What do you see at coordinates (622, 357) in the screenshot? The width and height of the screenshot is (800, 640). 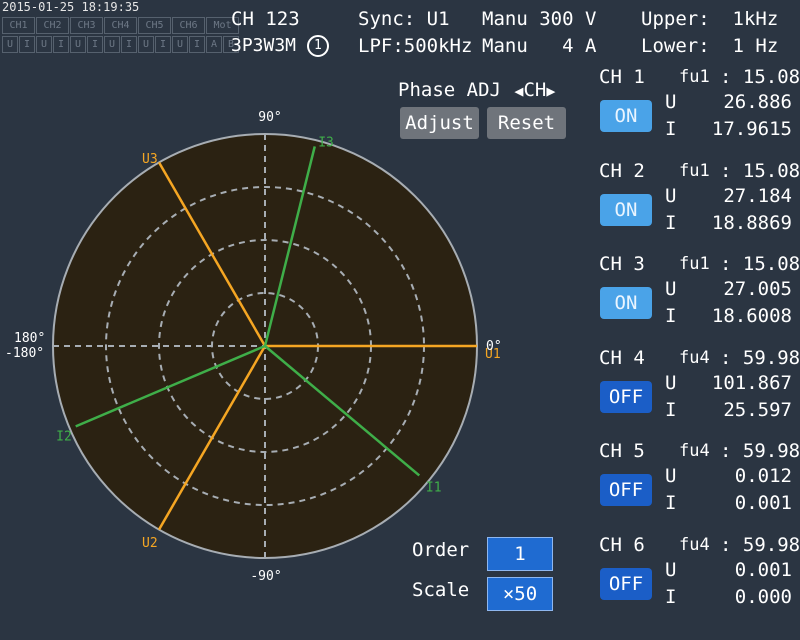 I see `channel-name: CH 4` at bounding box center [622, 357].